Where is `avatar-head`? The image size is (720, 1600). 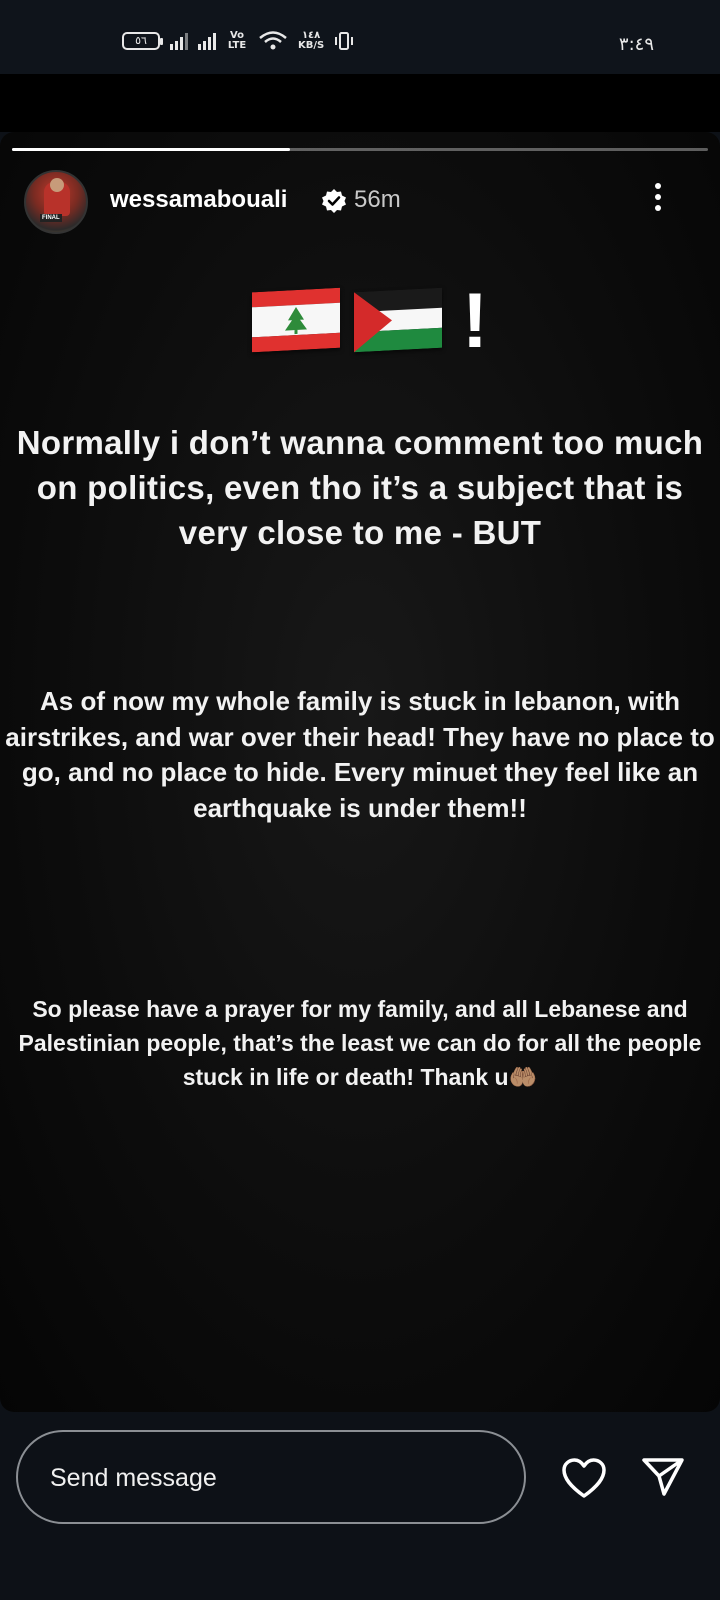 avatar-head is located at coordinates (57, 185).